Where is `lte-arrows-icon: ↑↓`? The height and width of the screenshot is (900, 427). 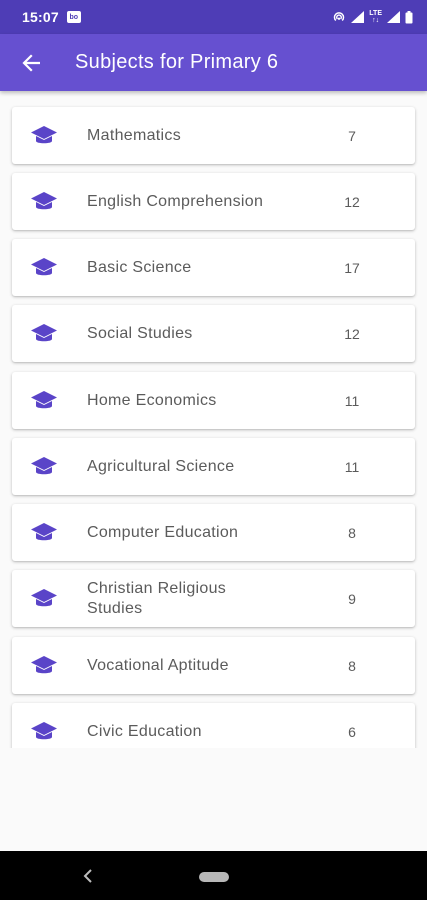 lte-arrows-icon: ↑↓ is located at coordinates (376, 20).